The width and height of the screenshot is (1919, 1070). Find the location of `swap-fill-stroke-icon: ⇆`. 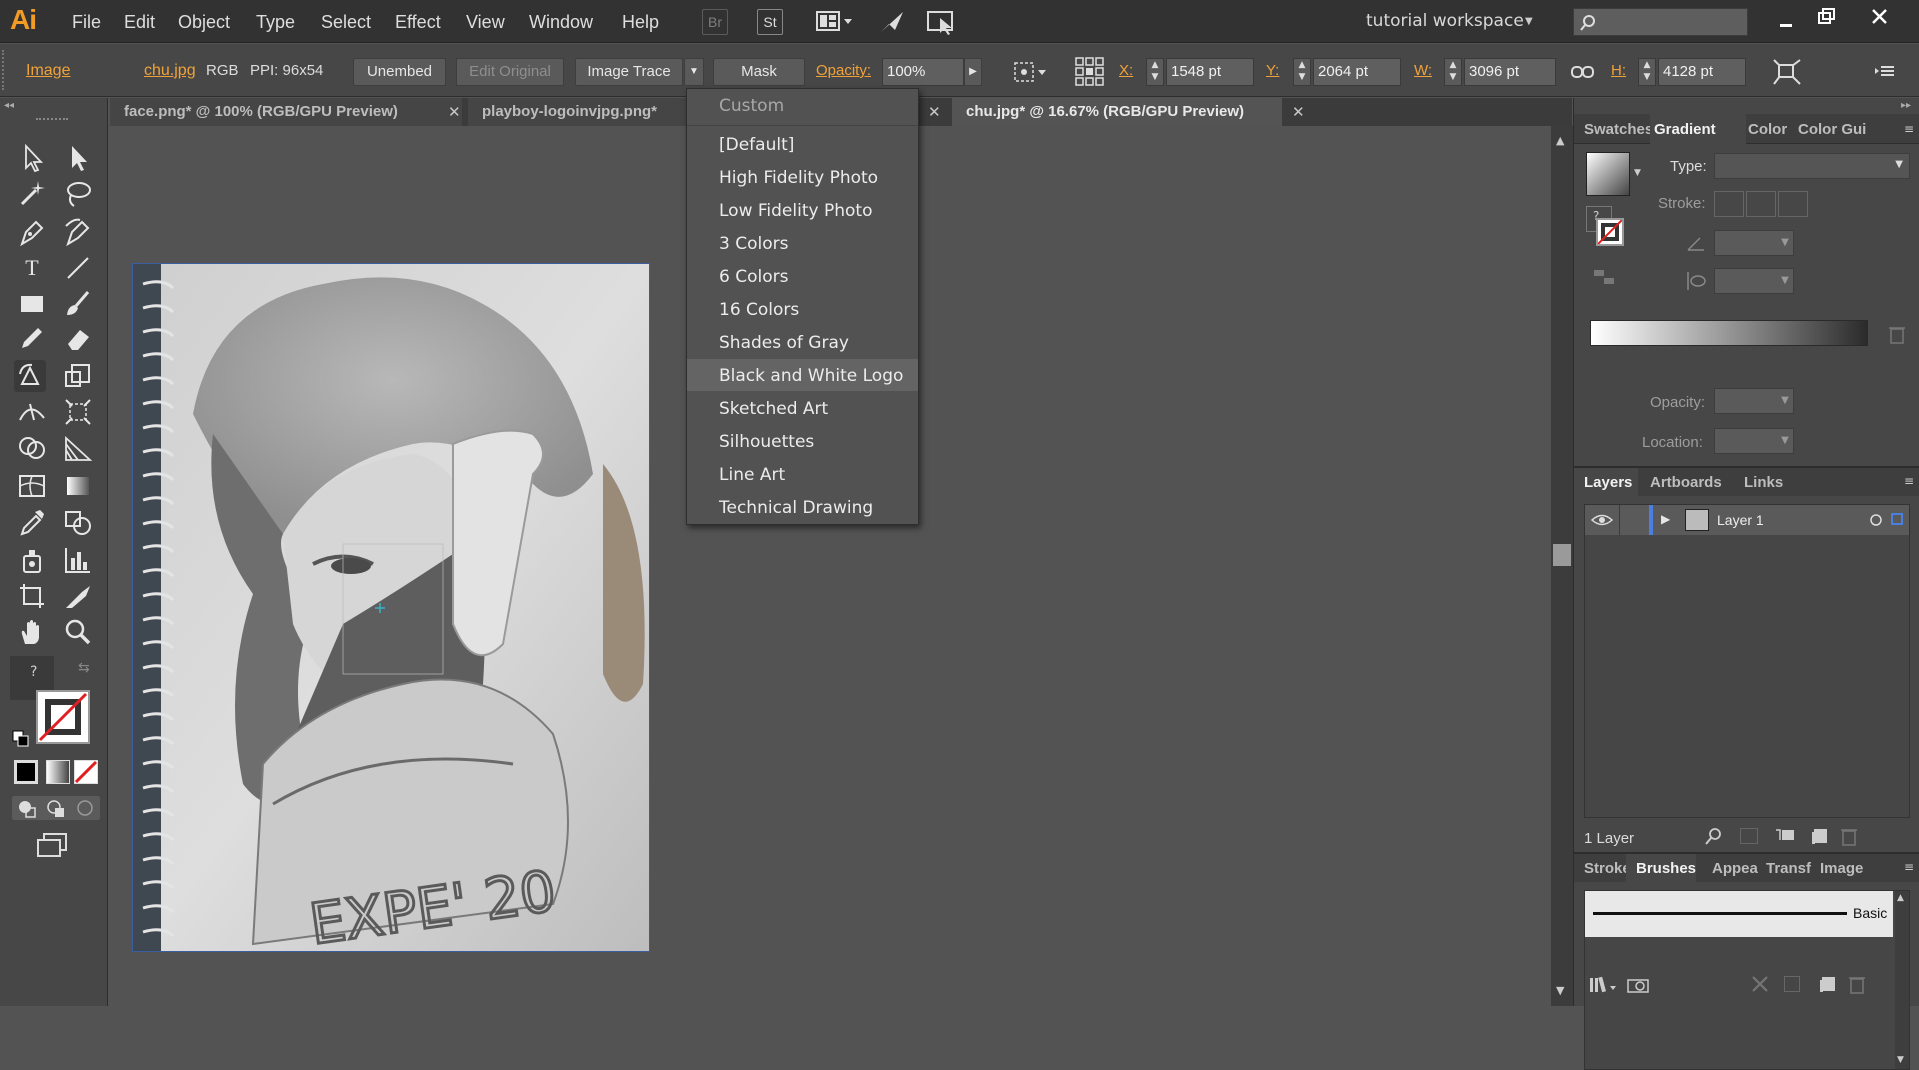

swap-fill-stroke-icon: ⇆ is located at coordinates (84, 668).